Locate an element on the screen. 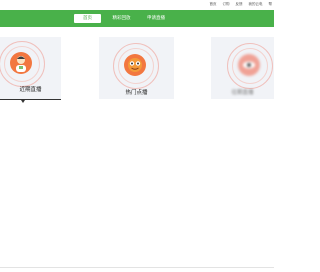 Image resolution: width=320 pixels, height=272 pixels. main-nav: 首页 精彩回放 申请直播 is located at coordinates (137, 18).